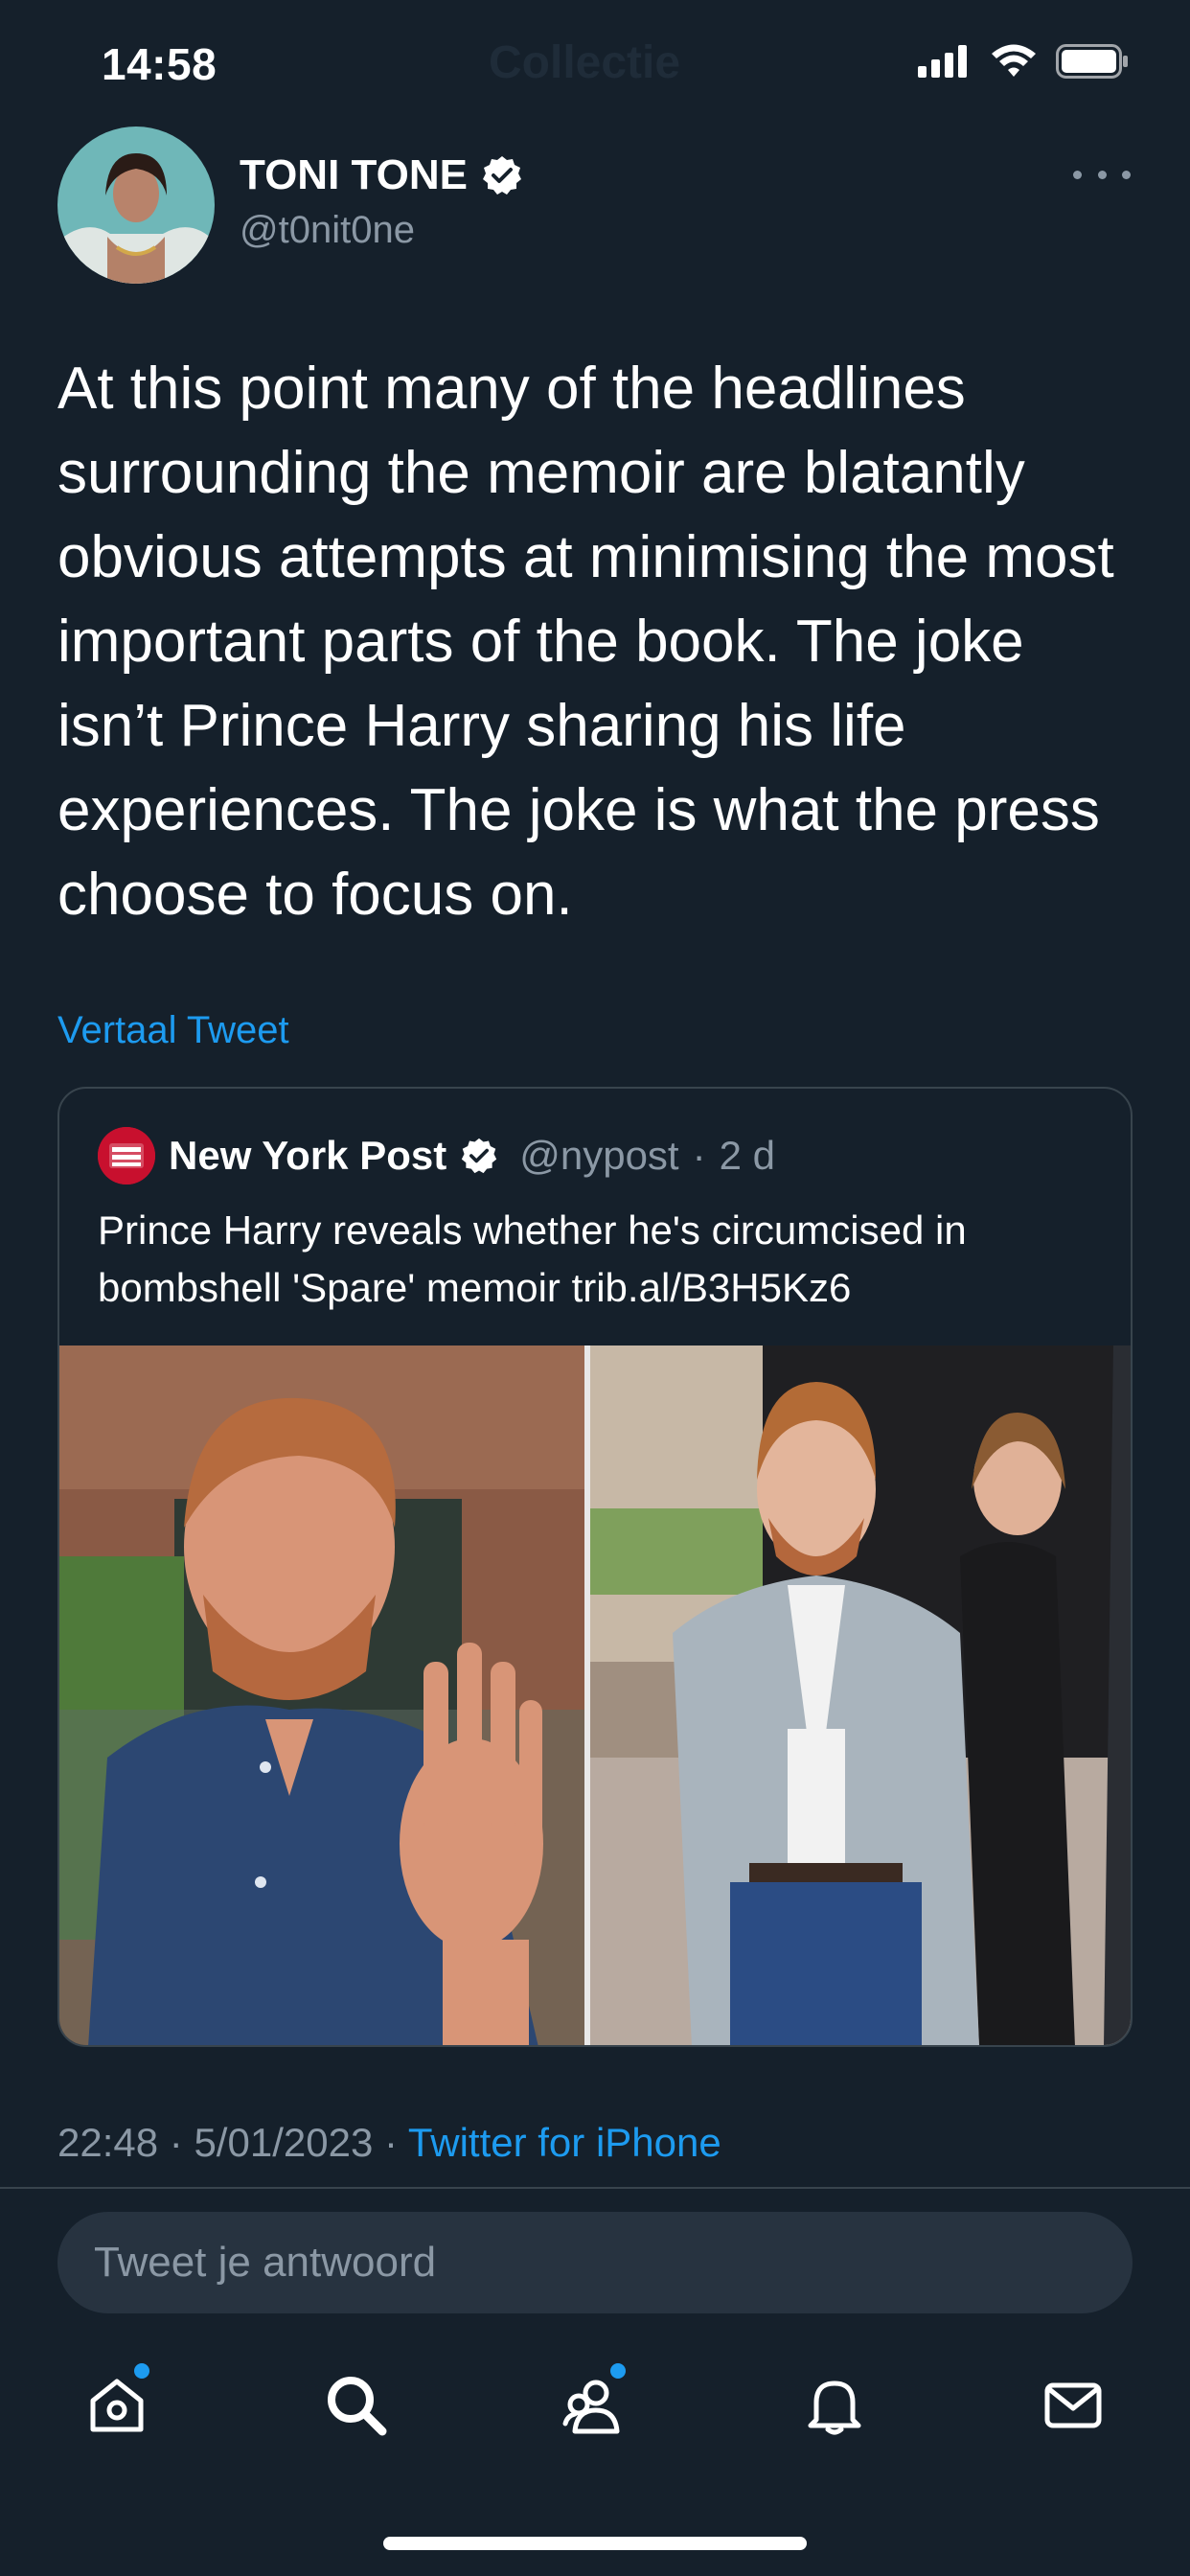  What do you see at coordinates (585, 63) in the screenshot?
I see `ghost-header-title: Collectie` at bounding box center [585, 63].